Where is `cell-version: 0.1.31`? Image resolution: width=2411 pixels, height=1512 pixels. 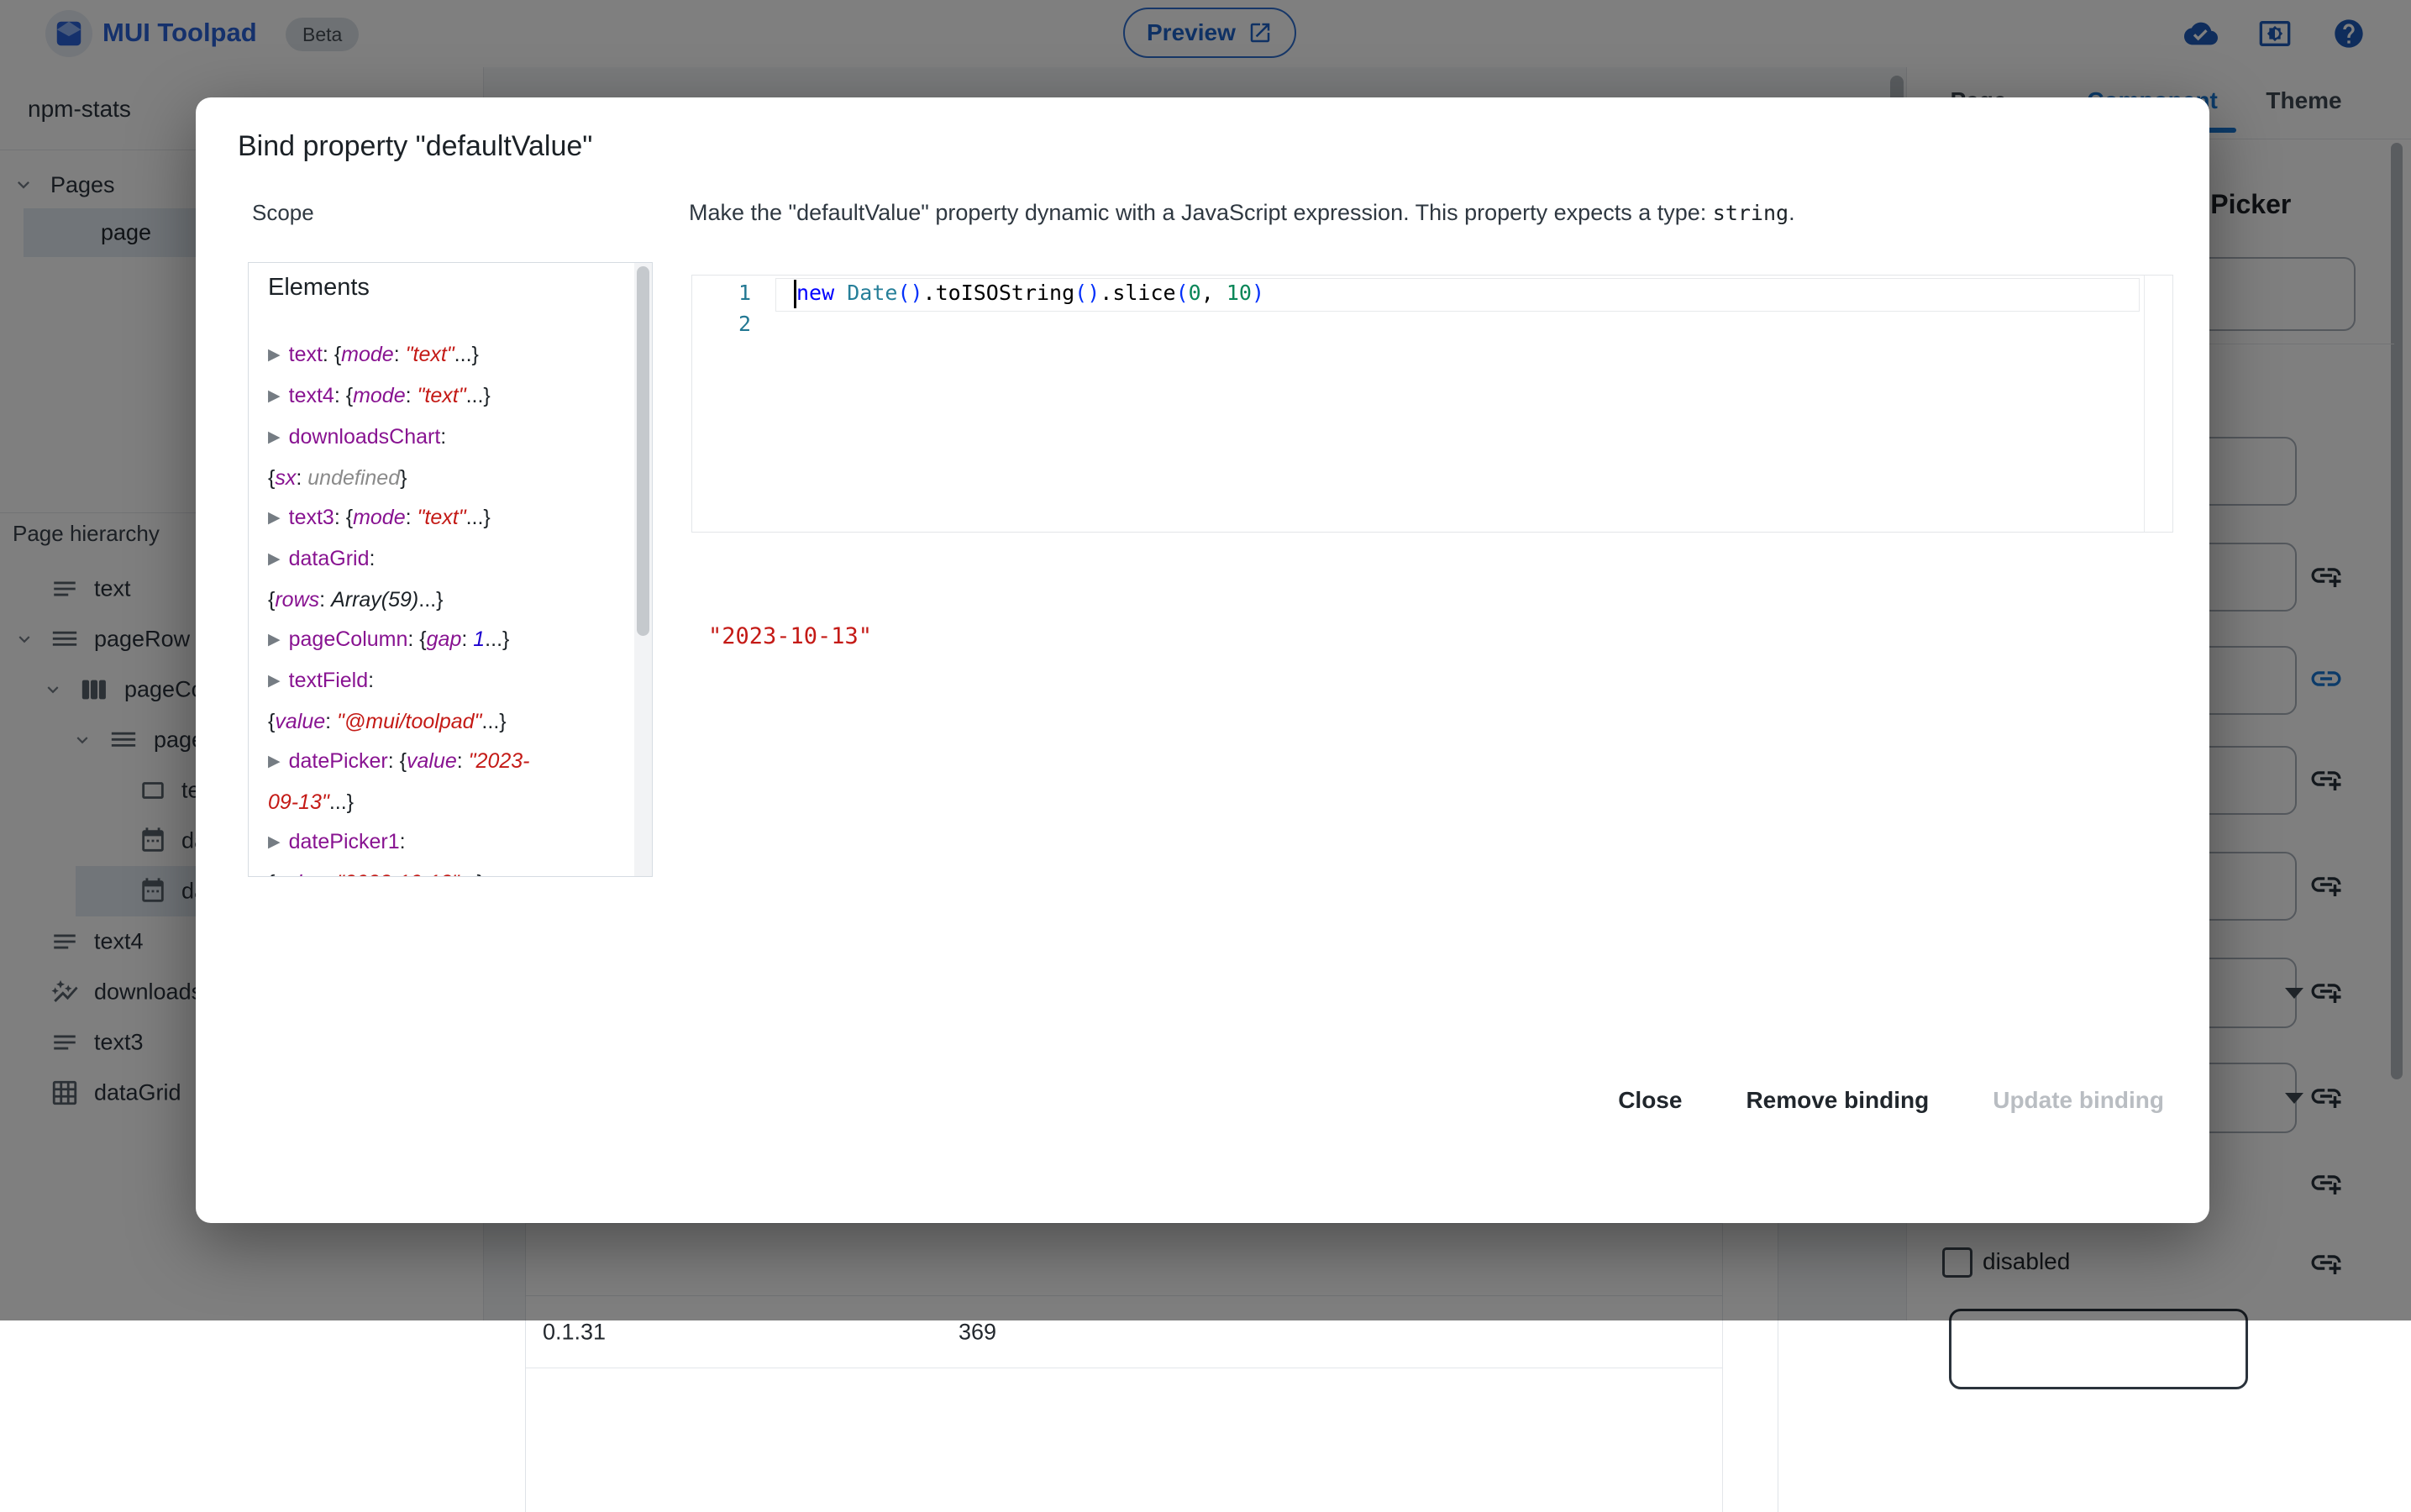 cell-version: 0.1.31 is located at coordinates (575, 1332).